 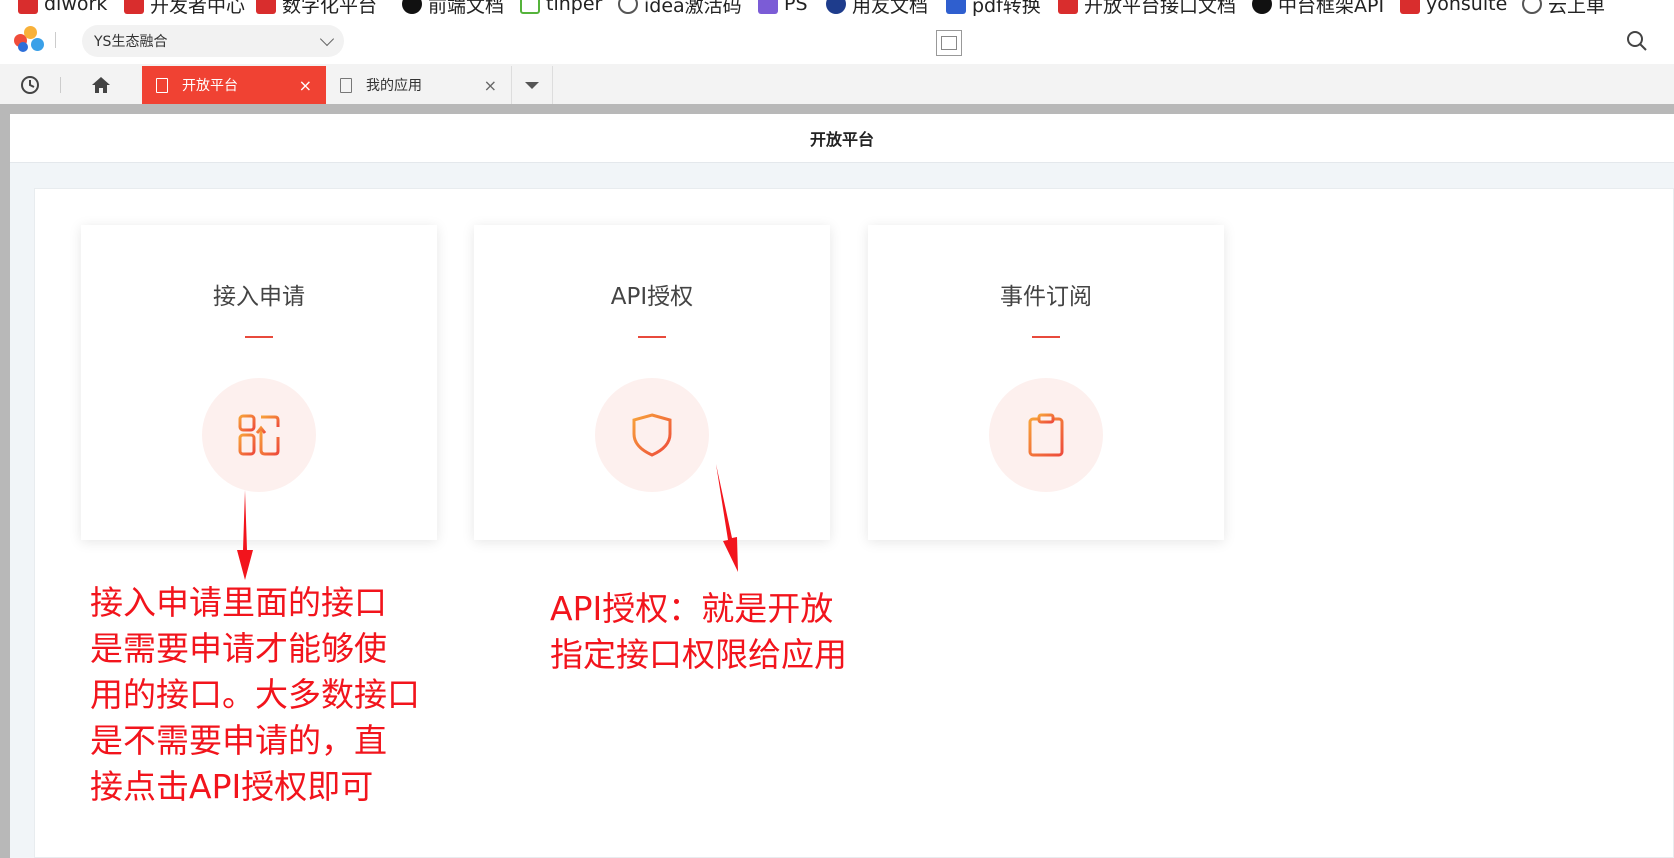 What do you see at coordinates (101, 85) in the screenshot?
I see `home-icon` at bounding box center [101, 85].